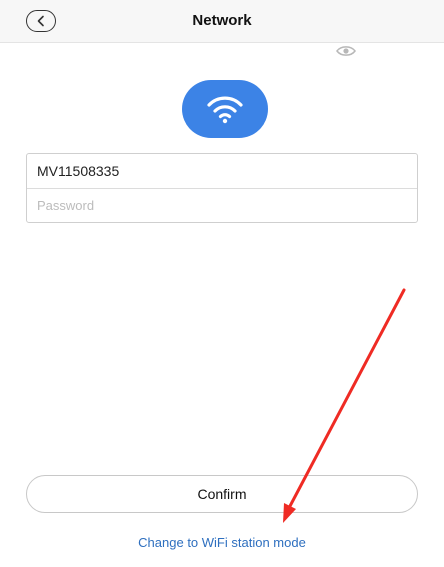 This screenshot has width=444, height=567. Describe the element at coordinates (346, 51) in the screenshot. I see `eye-icon` at that location.